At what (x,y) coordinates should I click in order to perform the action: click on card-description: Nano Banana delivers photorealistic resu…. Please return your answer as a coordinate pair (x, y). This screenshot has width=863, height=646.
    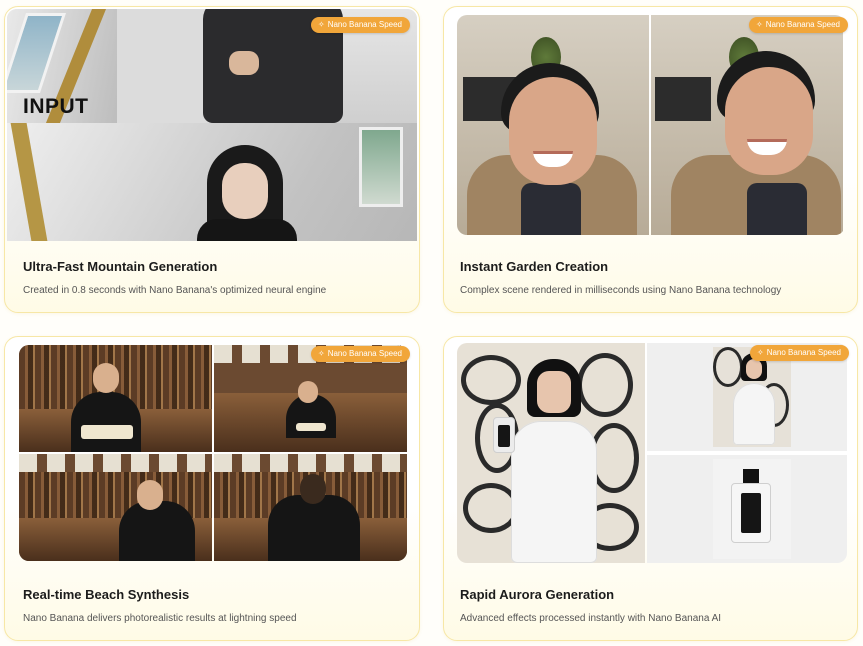
    Looking at the image, I should click on (160, 618).